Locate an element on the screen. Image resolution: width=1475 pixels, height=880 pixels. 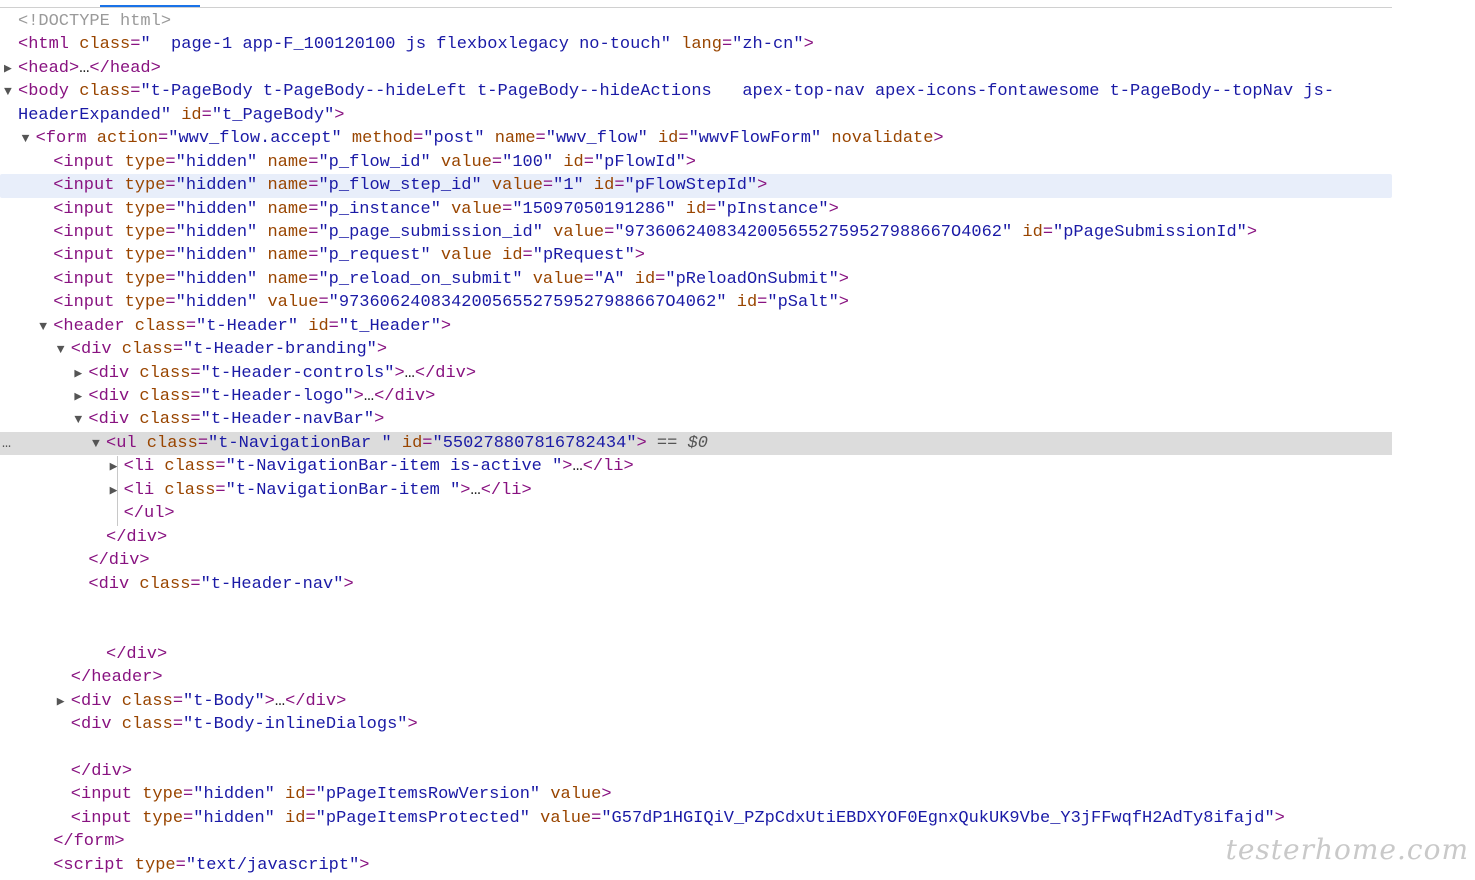
code-token: li is located at coordinates (144, 466).